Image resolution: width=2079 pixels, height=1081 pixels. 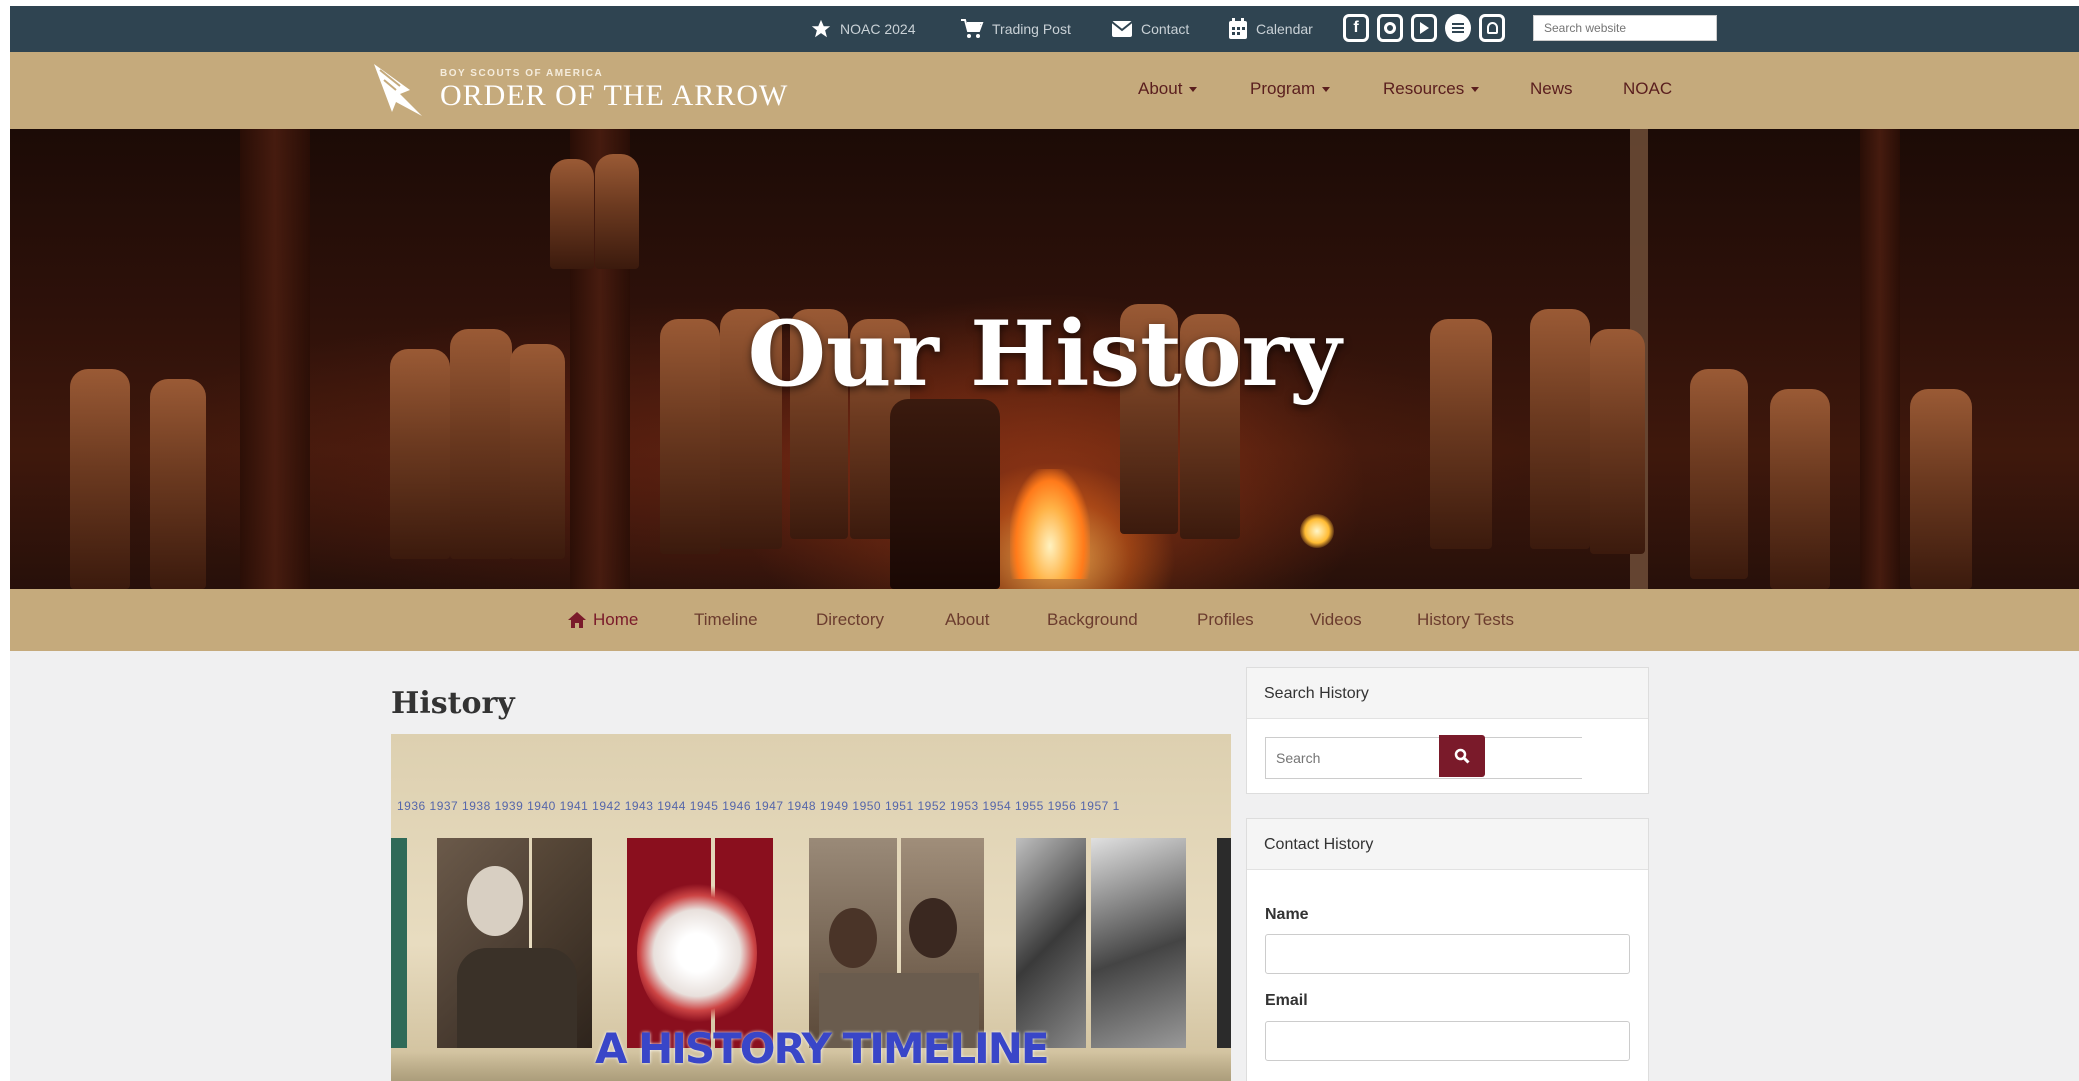 What do you see at coordinates (1160, 88) in the screenshot?
I see `nav-label: About` at bounding box center [1160, 88].